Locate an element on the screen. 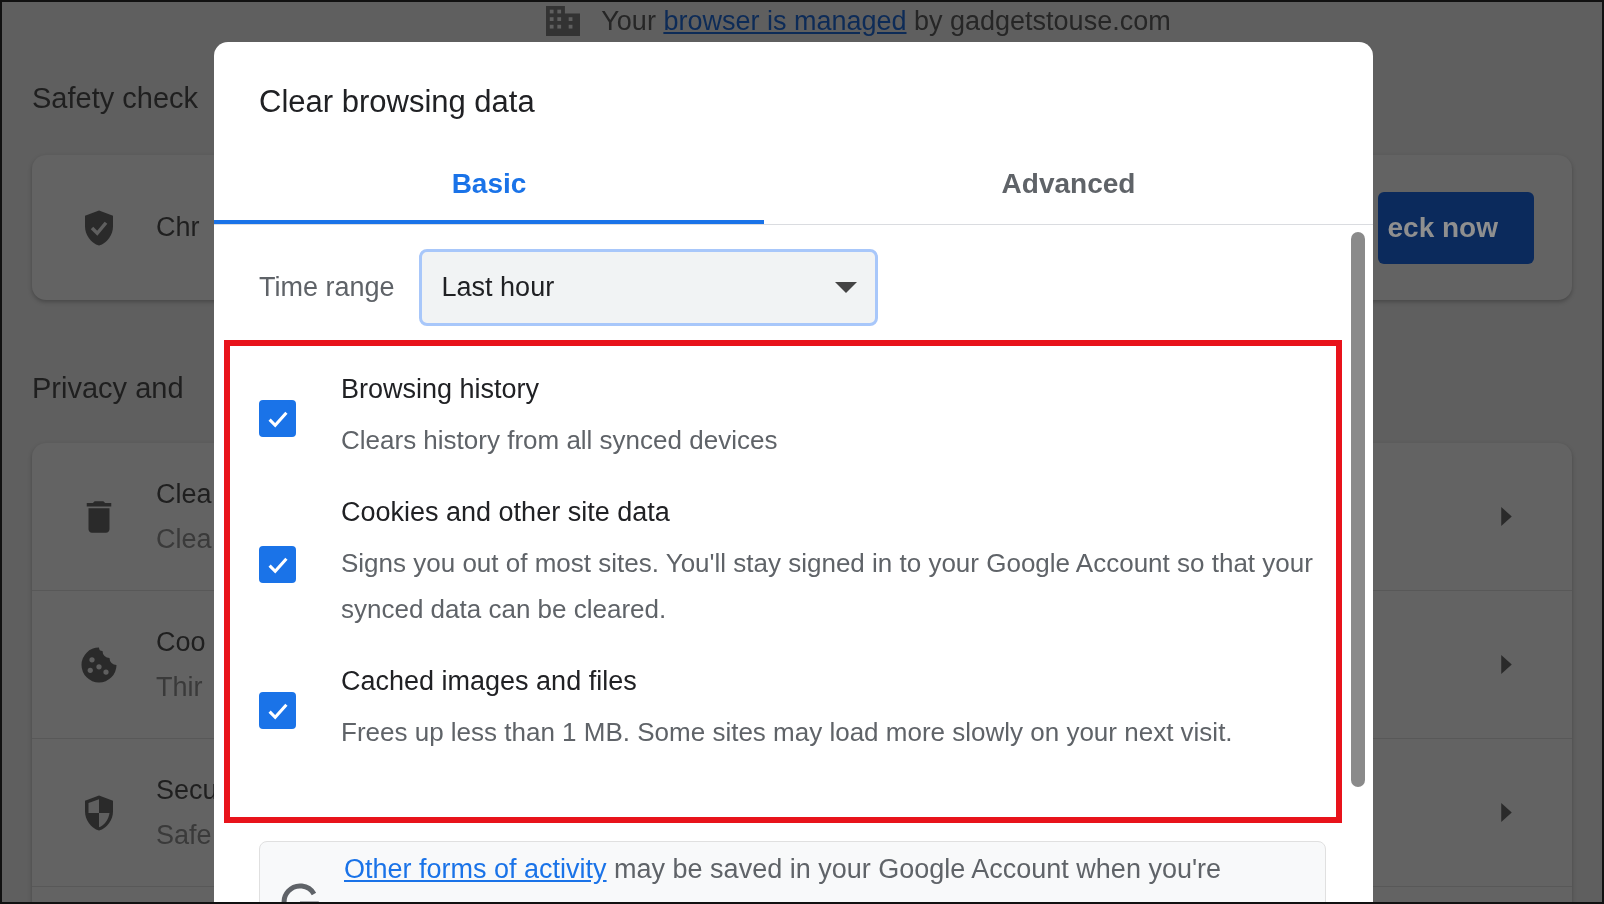  tab: Advanced is located at coordinates (1068, 186).